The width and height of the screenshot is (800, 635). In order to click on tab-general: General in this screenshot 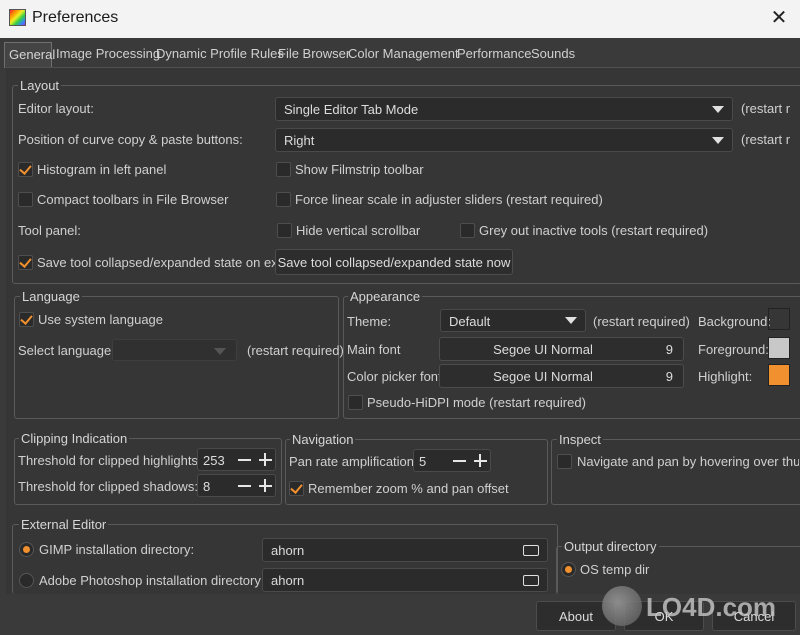, I will do `click(29, 55)`.